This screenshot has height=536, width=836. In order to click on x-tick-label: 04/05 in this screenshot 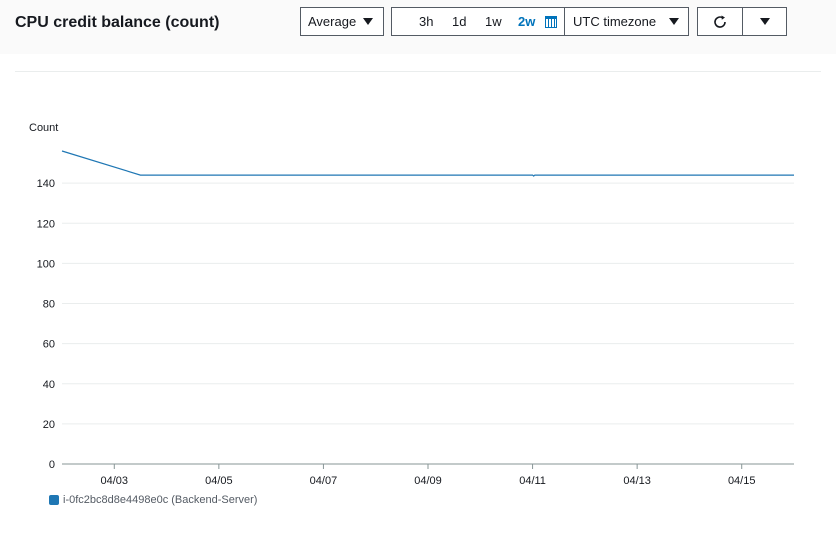, I will do `click(219, 481)`.